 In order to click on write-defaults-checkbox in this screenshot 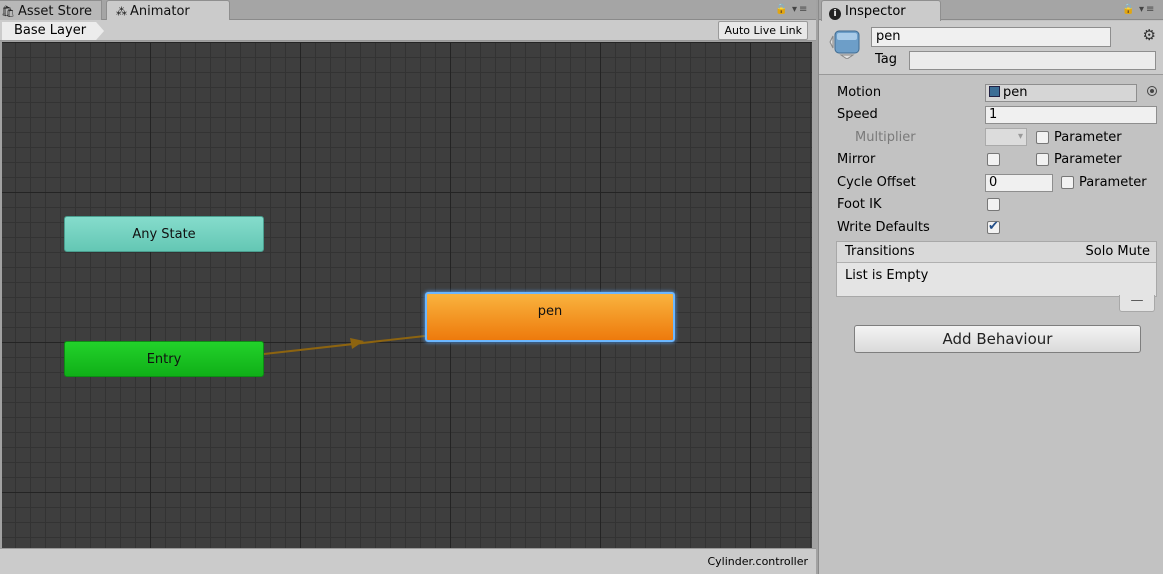, I will do `click(993, 226)`.